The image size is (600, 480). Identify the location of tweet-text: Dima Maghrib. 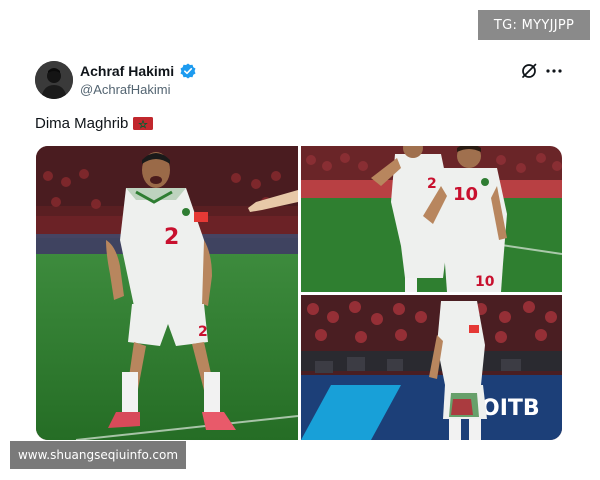
(94, 123).